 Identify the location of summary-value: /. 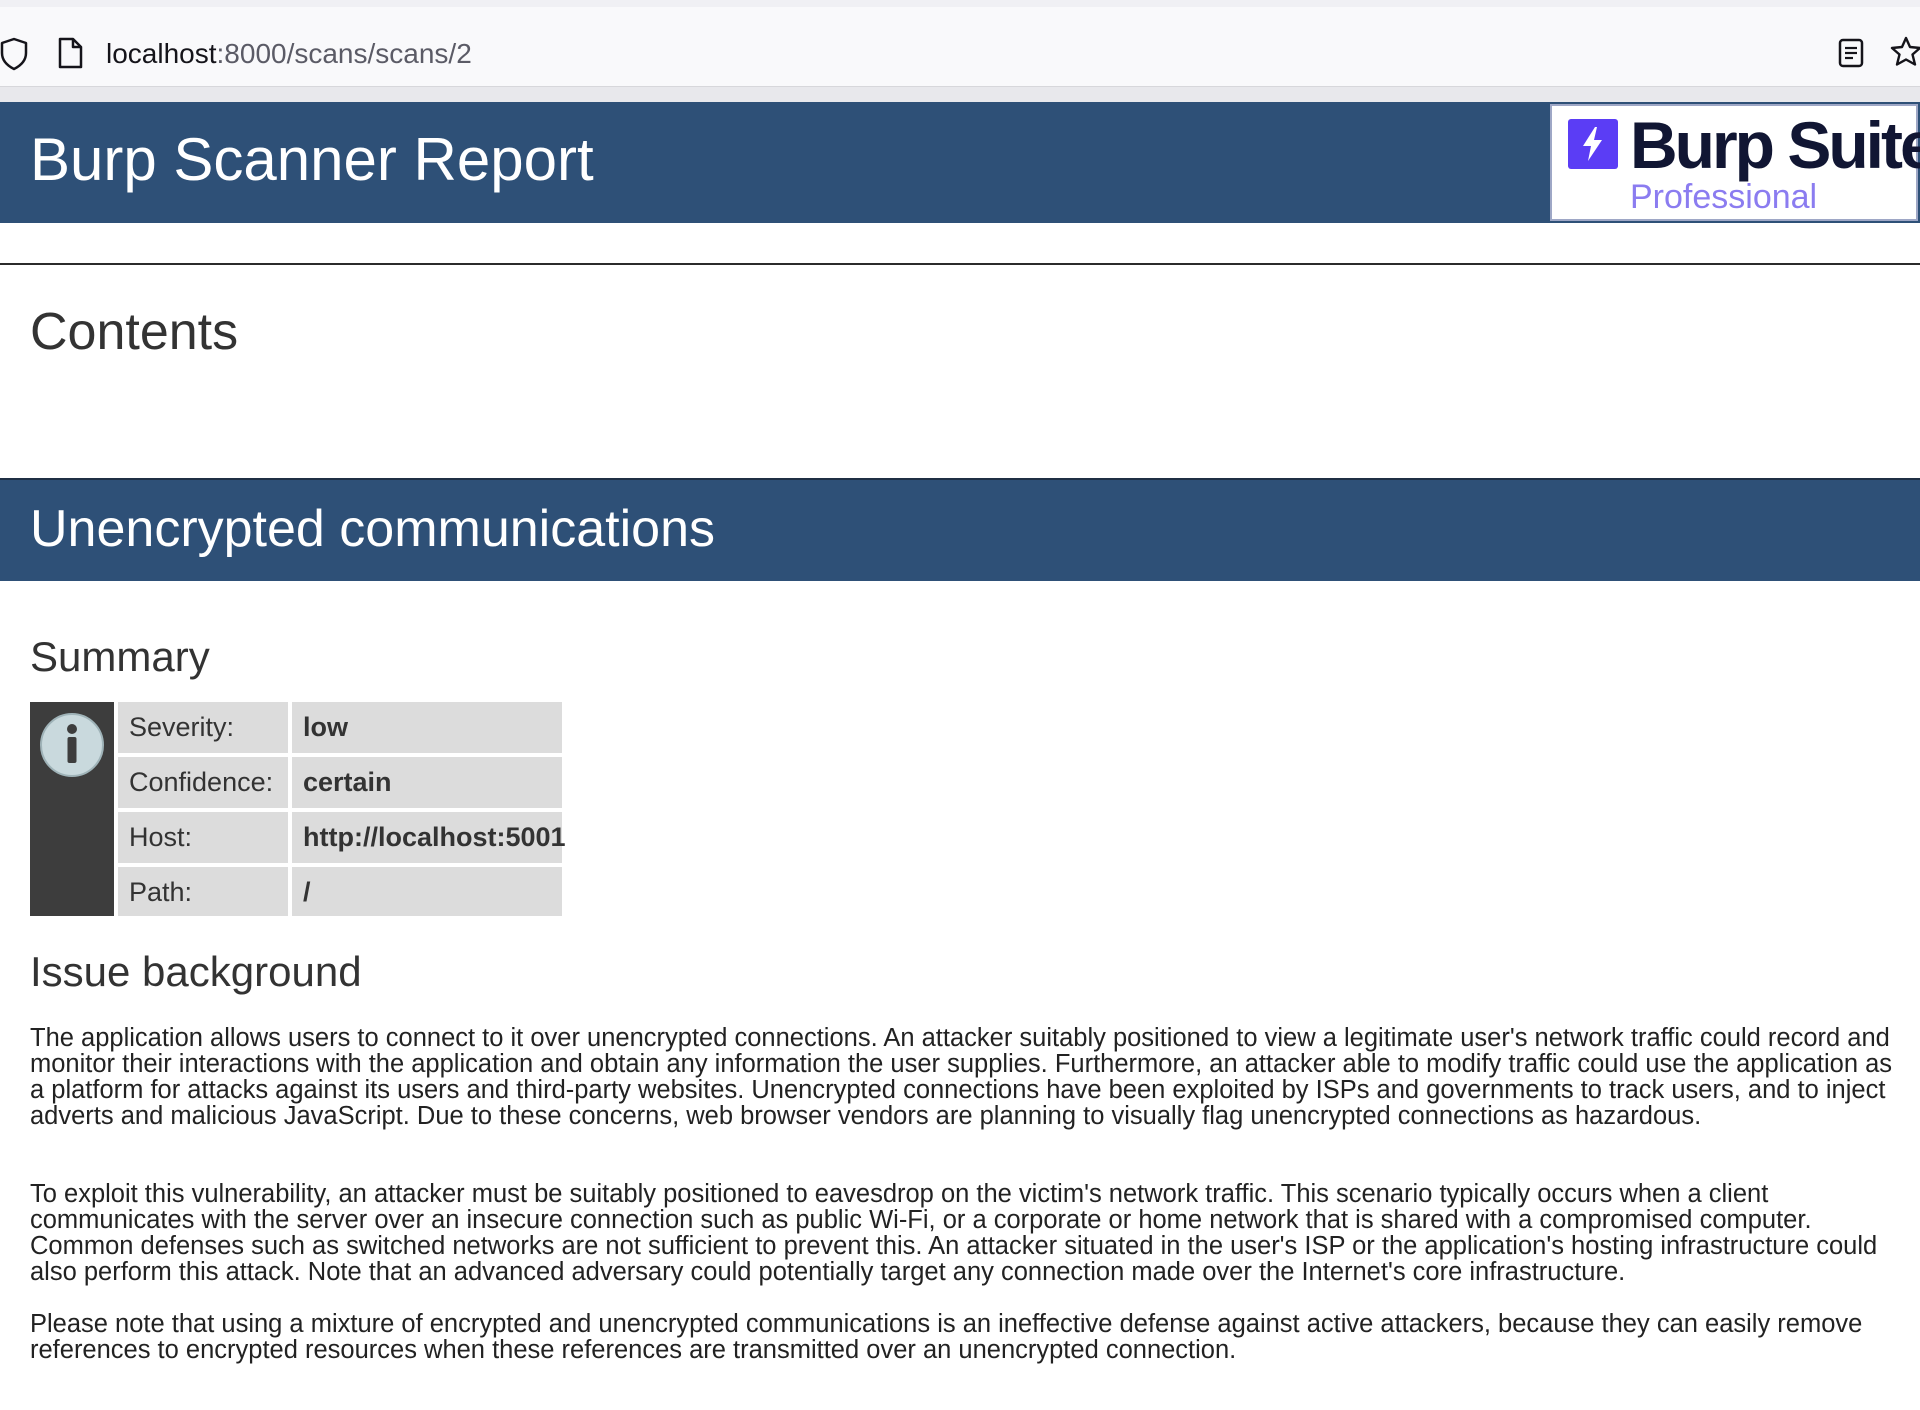
(427, 891).